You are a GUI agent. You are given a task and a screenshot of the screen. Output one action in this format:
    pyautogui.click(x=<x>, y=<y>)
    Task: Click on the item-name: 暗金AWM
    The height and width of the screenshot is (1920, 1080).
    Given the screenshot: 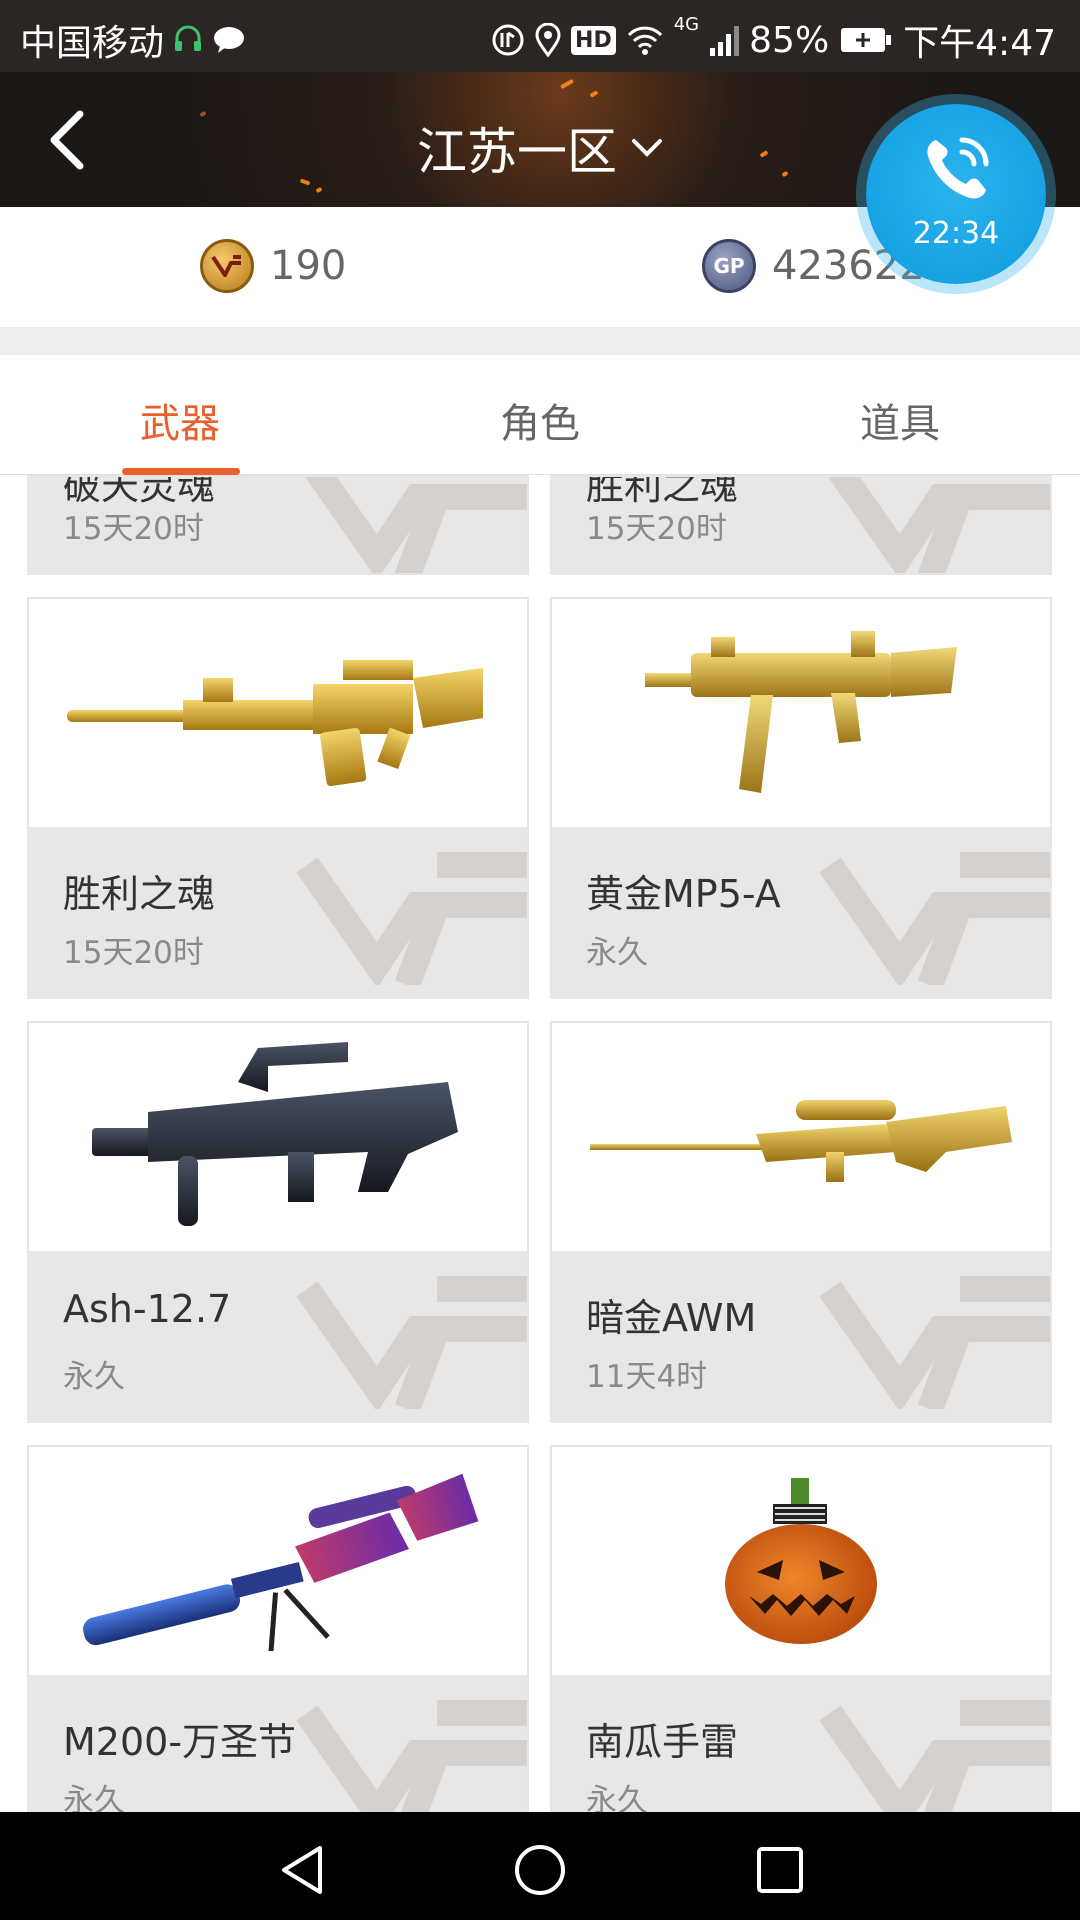 What is the action you would take?
    pyautogui.click(x=671, y=1318)
    